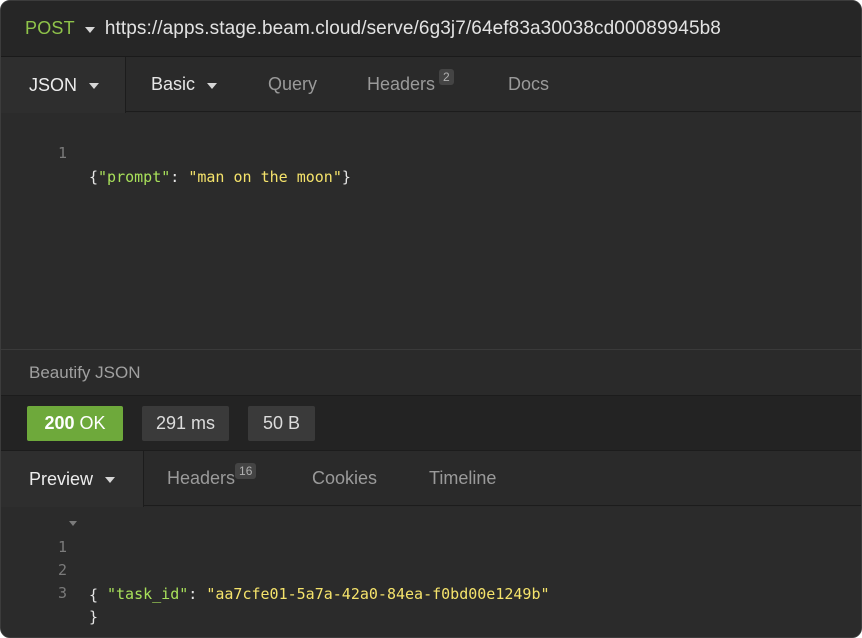 Image resolution: width=862 pixels, height=638 pixels. Describe the element at coordinates (62, 153) in the screenshot. I see `line-number: 1` at that location.